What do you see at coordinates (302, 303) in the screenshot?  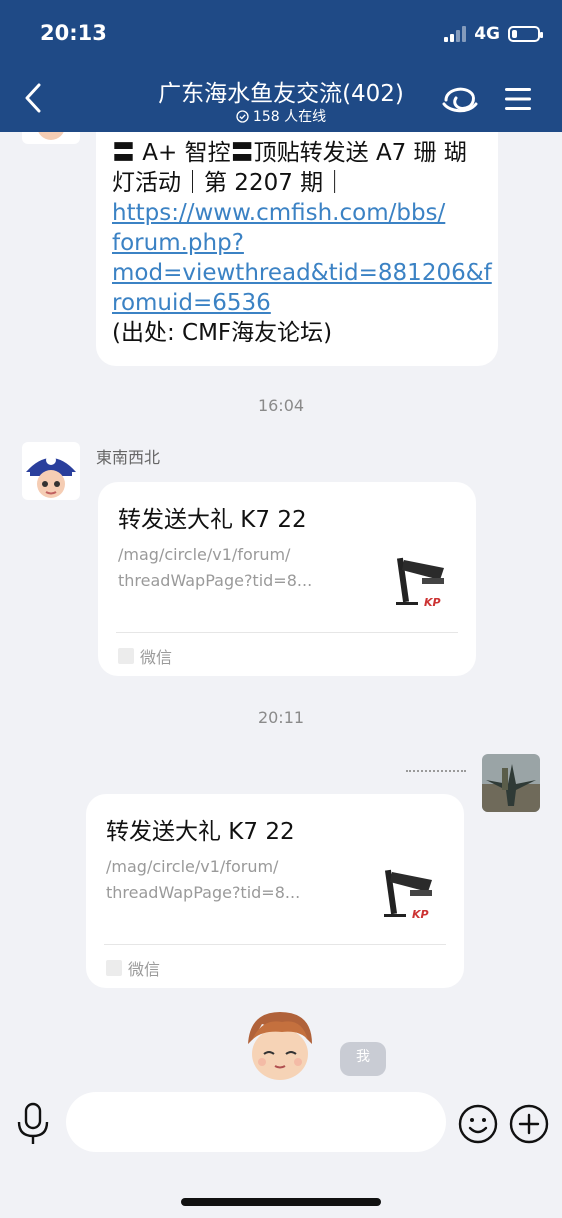 I see `message-link: romuid=6536` at bounding box center [302, 303].